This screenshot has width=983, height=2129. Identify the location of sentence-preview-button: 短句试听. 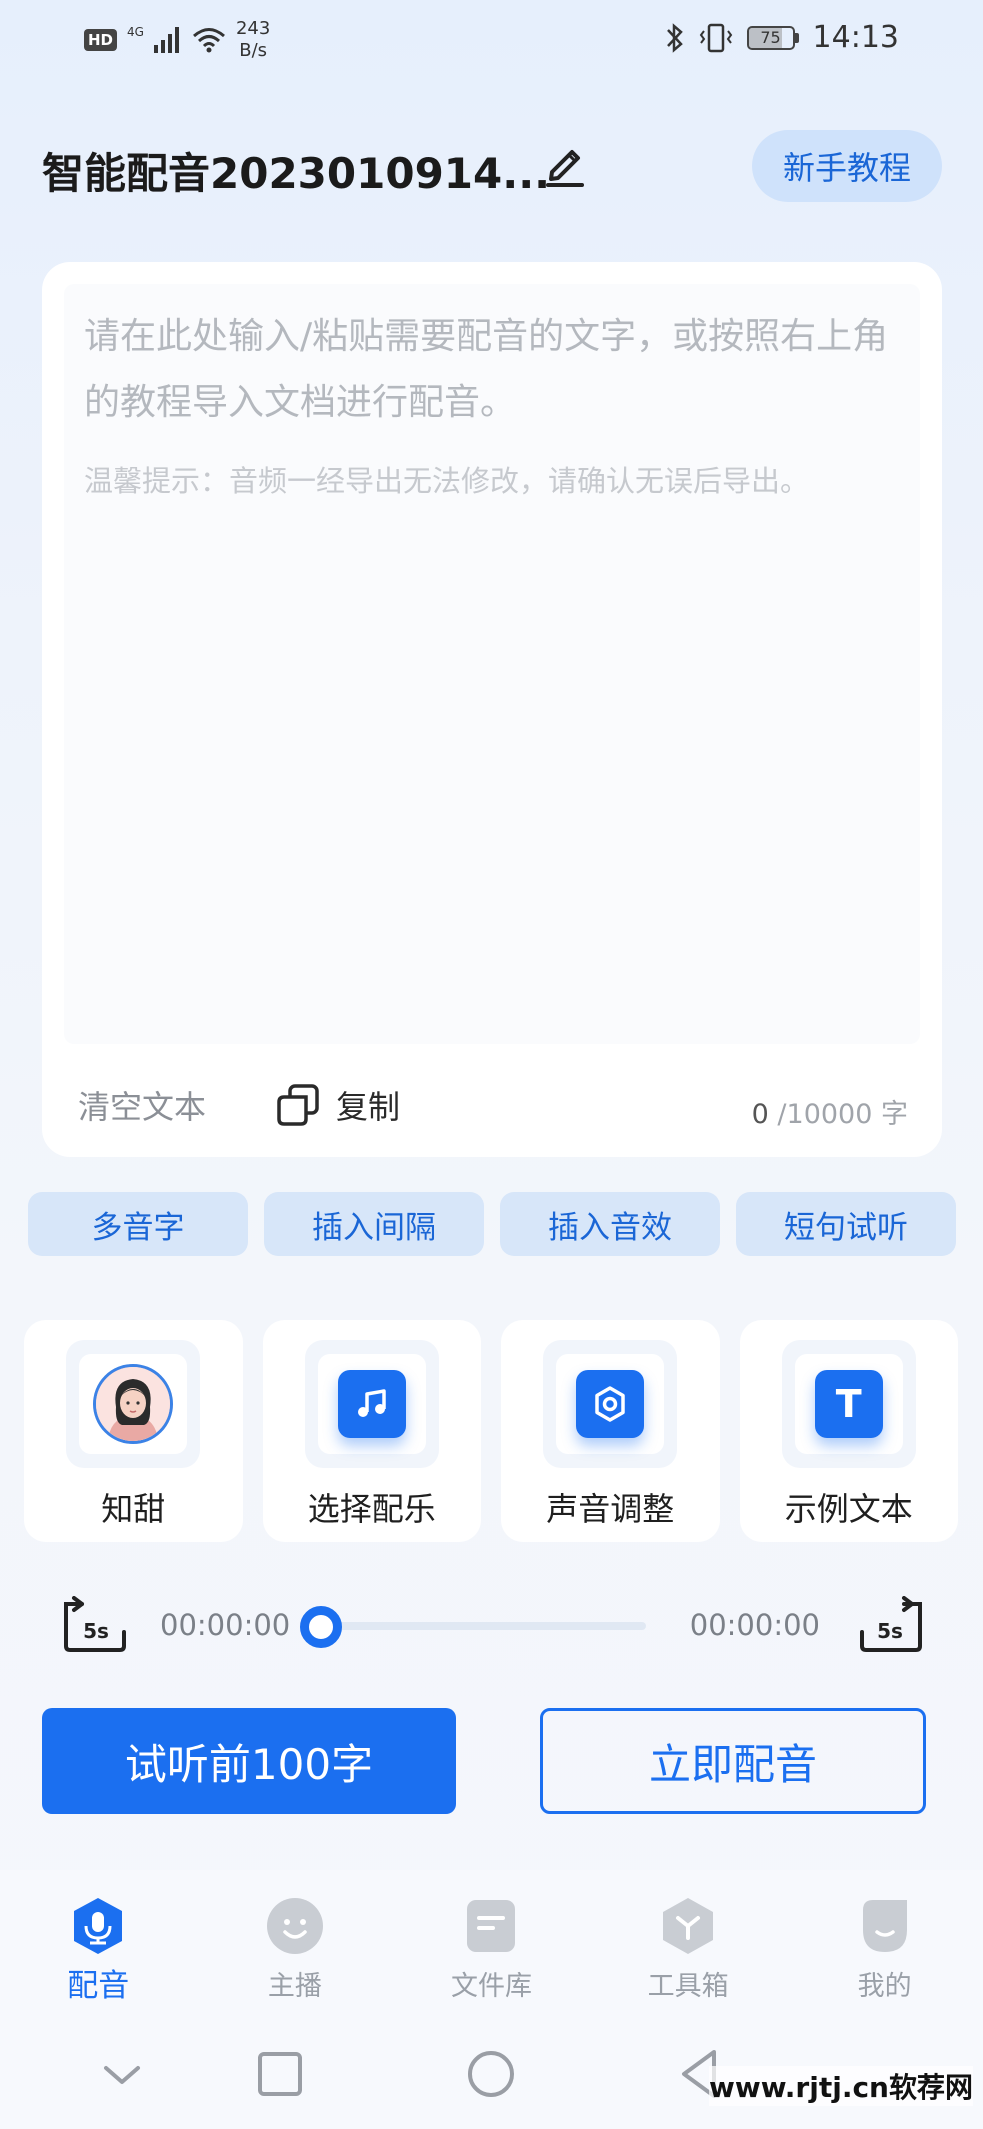
(846, 1224).